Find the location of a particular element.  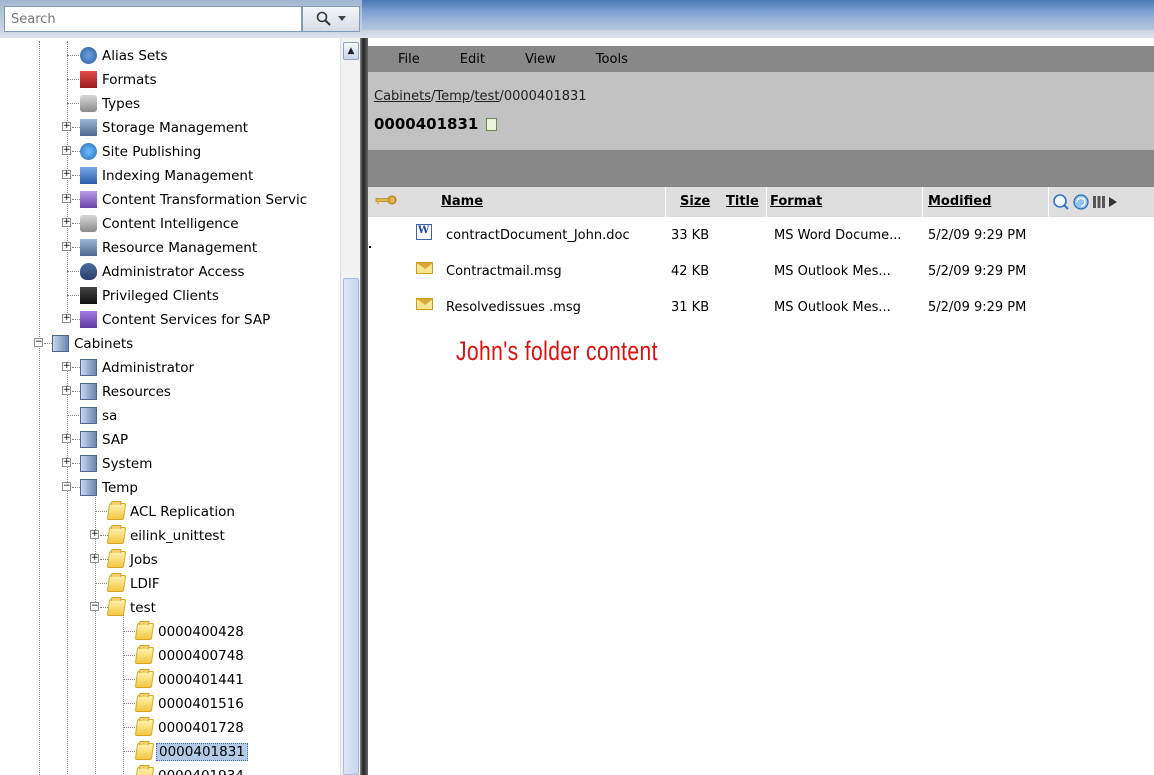

tree-item-folder: 0000401441 is located at coordinates (190, 679).